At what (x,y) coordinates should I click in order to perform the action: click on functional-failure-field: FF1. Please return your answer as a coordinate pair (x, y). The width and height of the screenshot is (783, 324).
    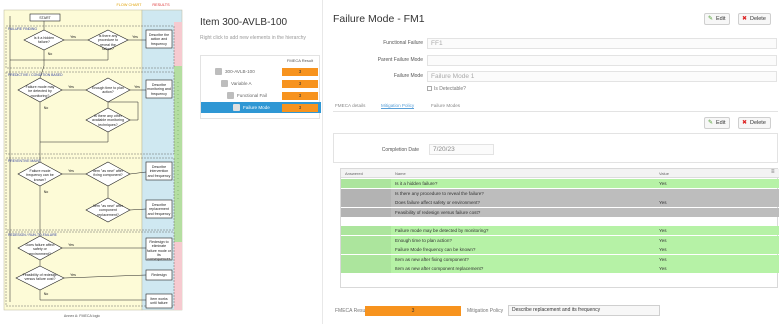
    Looking at the image, I should click on (602, 43).